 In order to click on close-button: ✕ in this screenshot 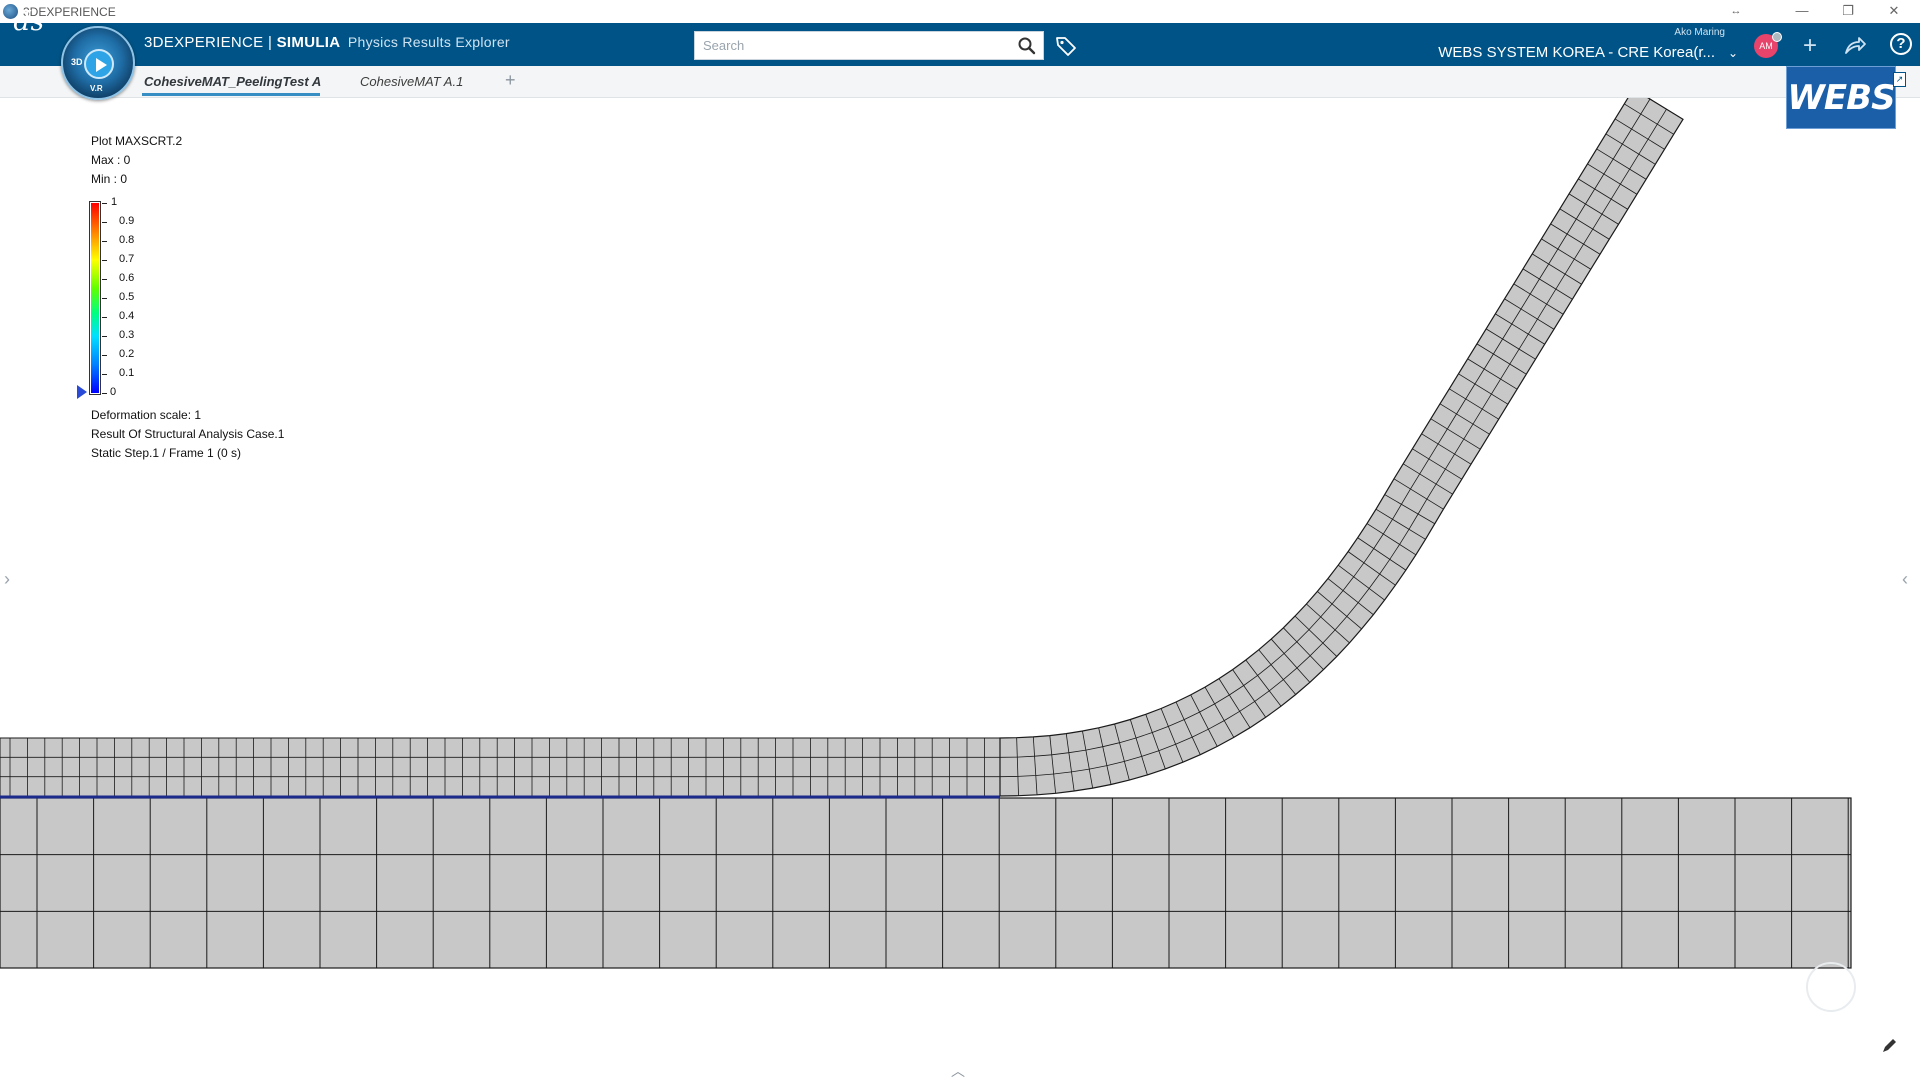, I will do `click(1894, 11)`.